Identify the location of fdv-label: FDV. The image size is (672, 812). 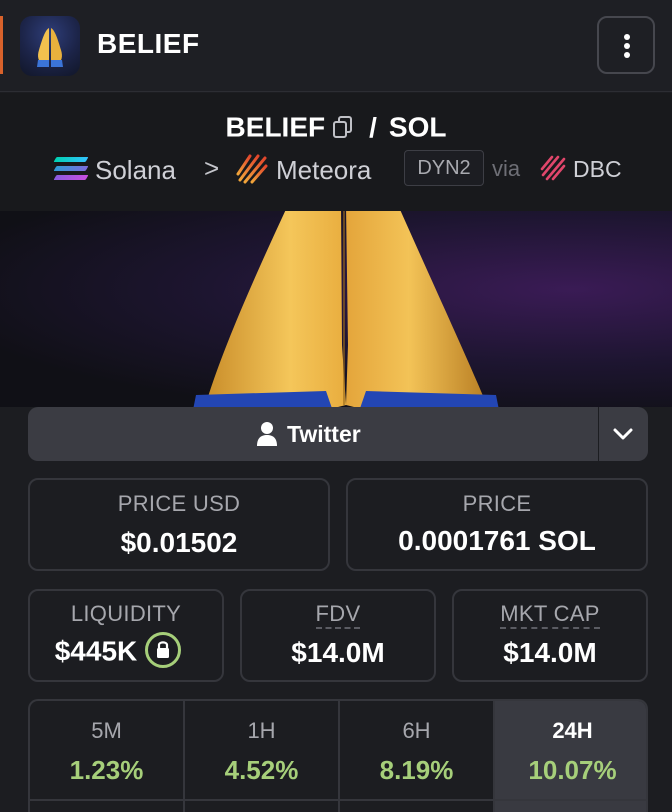
(338, 615).